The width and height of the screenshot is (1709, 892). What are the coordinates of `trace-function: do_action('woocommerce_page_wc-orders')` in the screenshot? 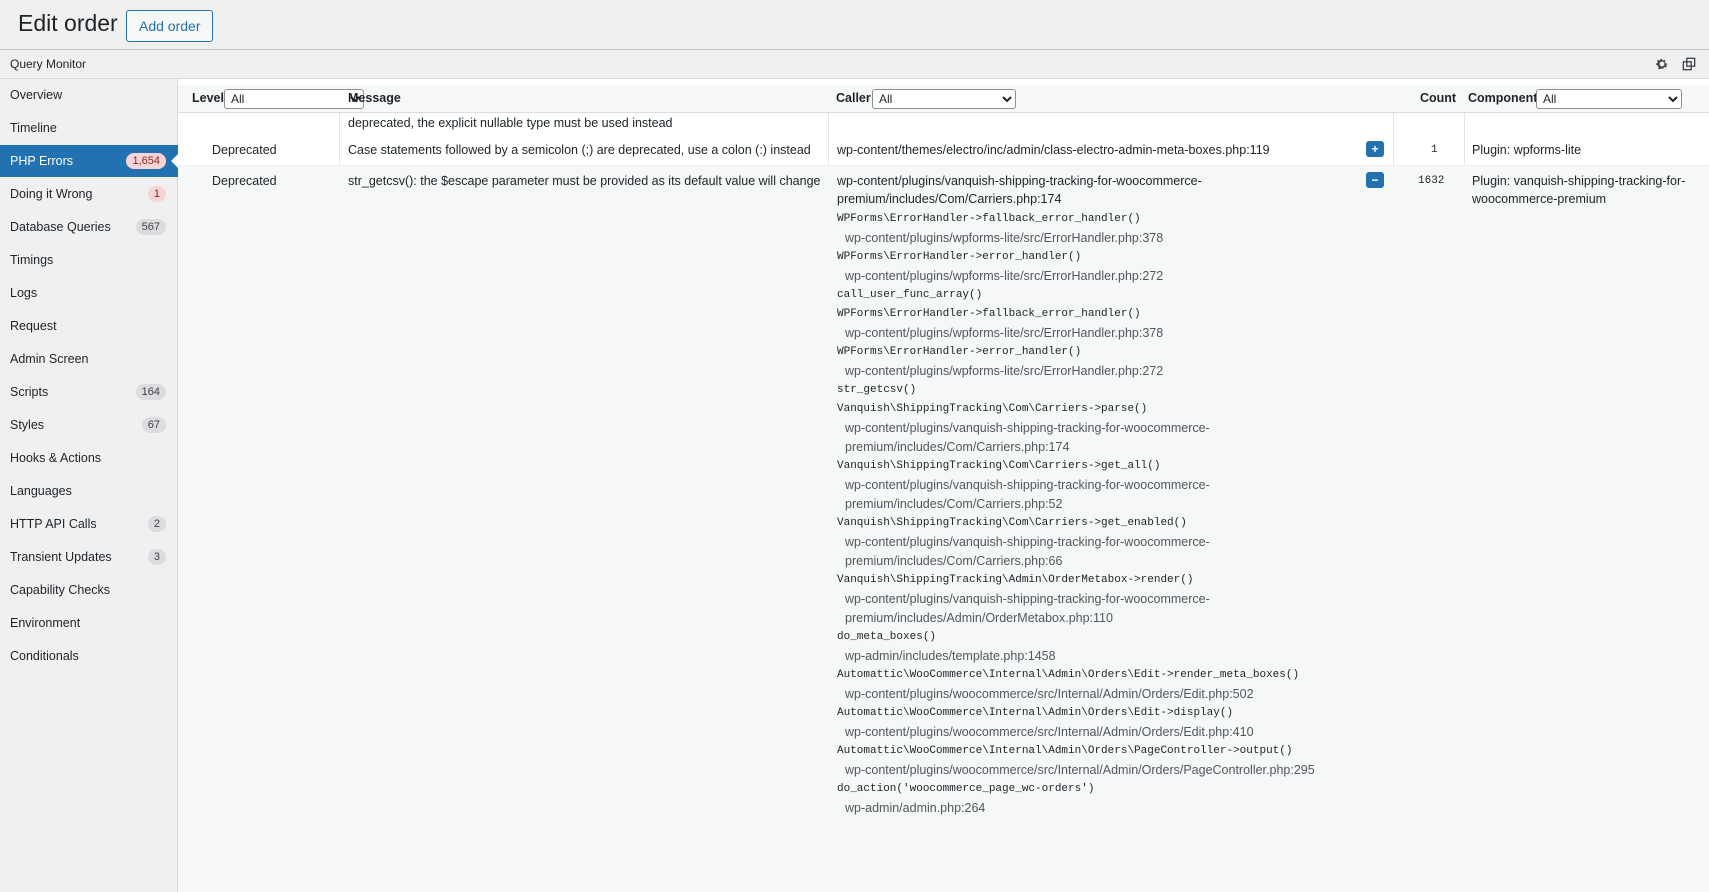 It's located at (966, 789).